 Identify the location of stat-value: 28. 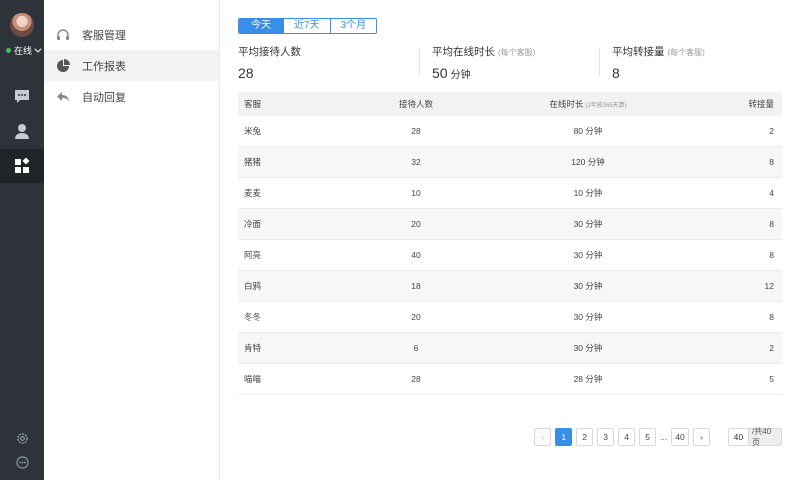
(246, 73).